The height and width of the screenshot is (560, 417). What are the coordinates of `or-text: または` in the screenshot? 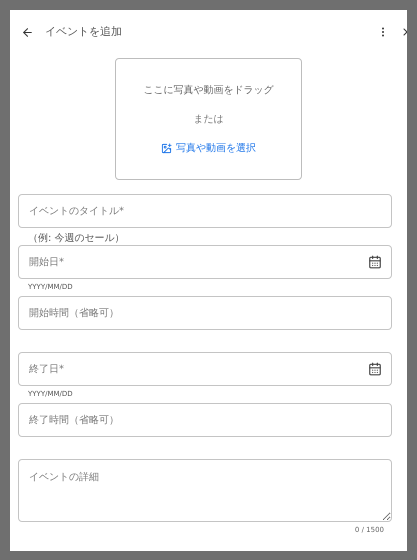 It's located at (209, 119).